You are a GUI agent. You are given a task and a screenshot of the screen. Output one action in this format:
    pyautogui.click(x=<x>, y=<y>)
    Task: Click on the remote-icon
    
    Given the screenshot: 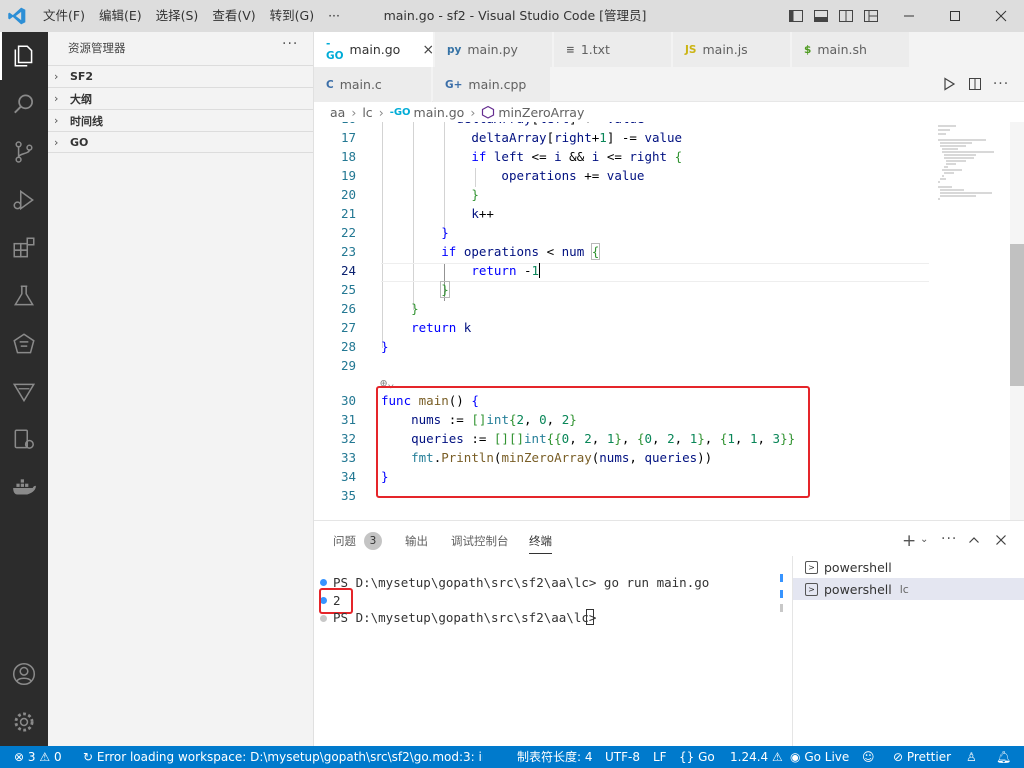 What is the action you would take?
    pyautogui.click(x=24, y=343)
    